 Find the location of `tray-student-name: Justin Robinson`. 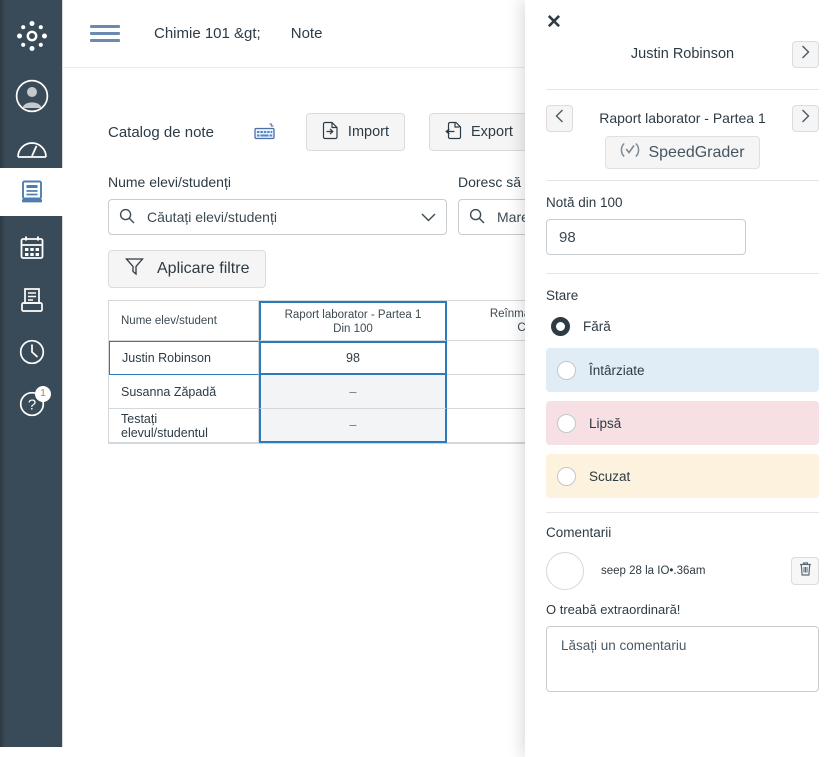

tray-student-name: Justin Robinson is located at coordinates (682, 54).